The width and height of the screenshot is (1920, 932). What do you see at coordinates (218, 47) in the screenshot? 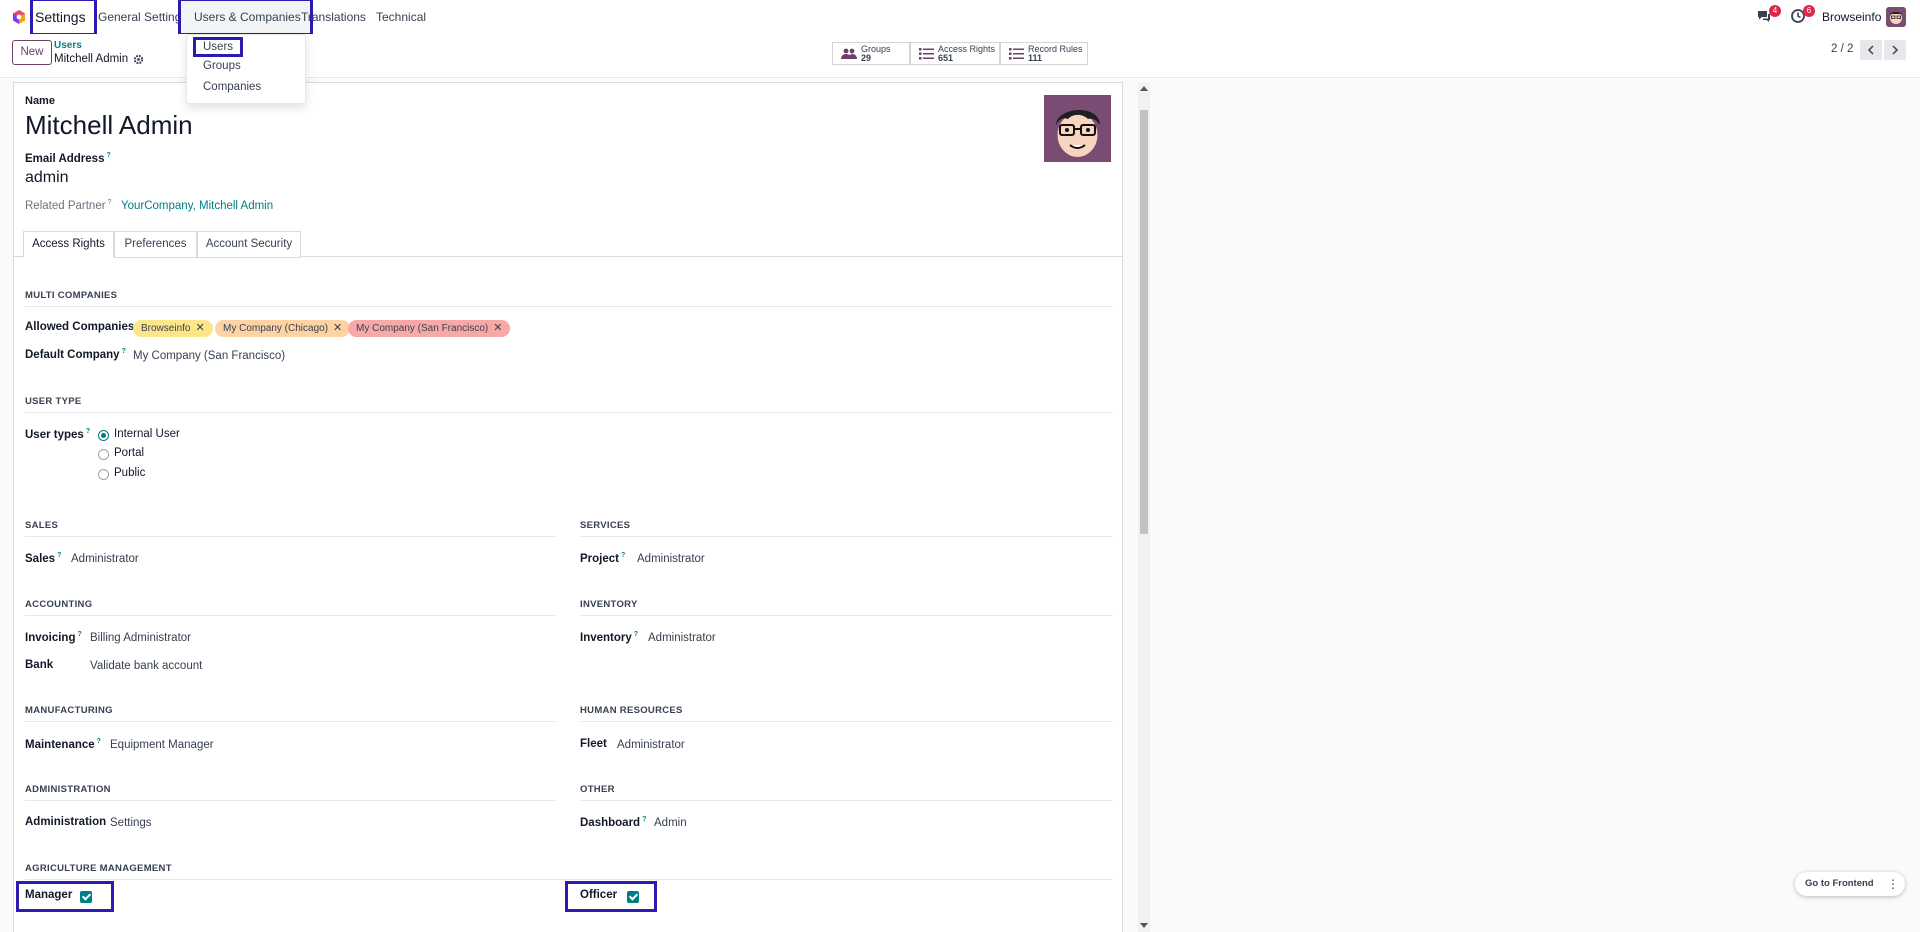
I see `dropdown-item-users: Users` at bounding box center [218, 47].